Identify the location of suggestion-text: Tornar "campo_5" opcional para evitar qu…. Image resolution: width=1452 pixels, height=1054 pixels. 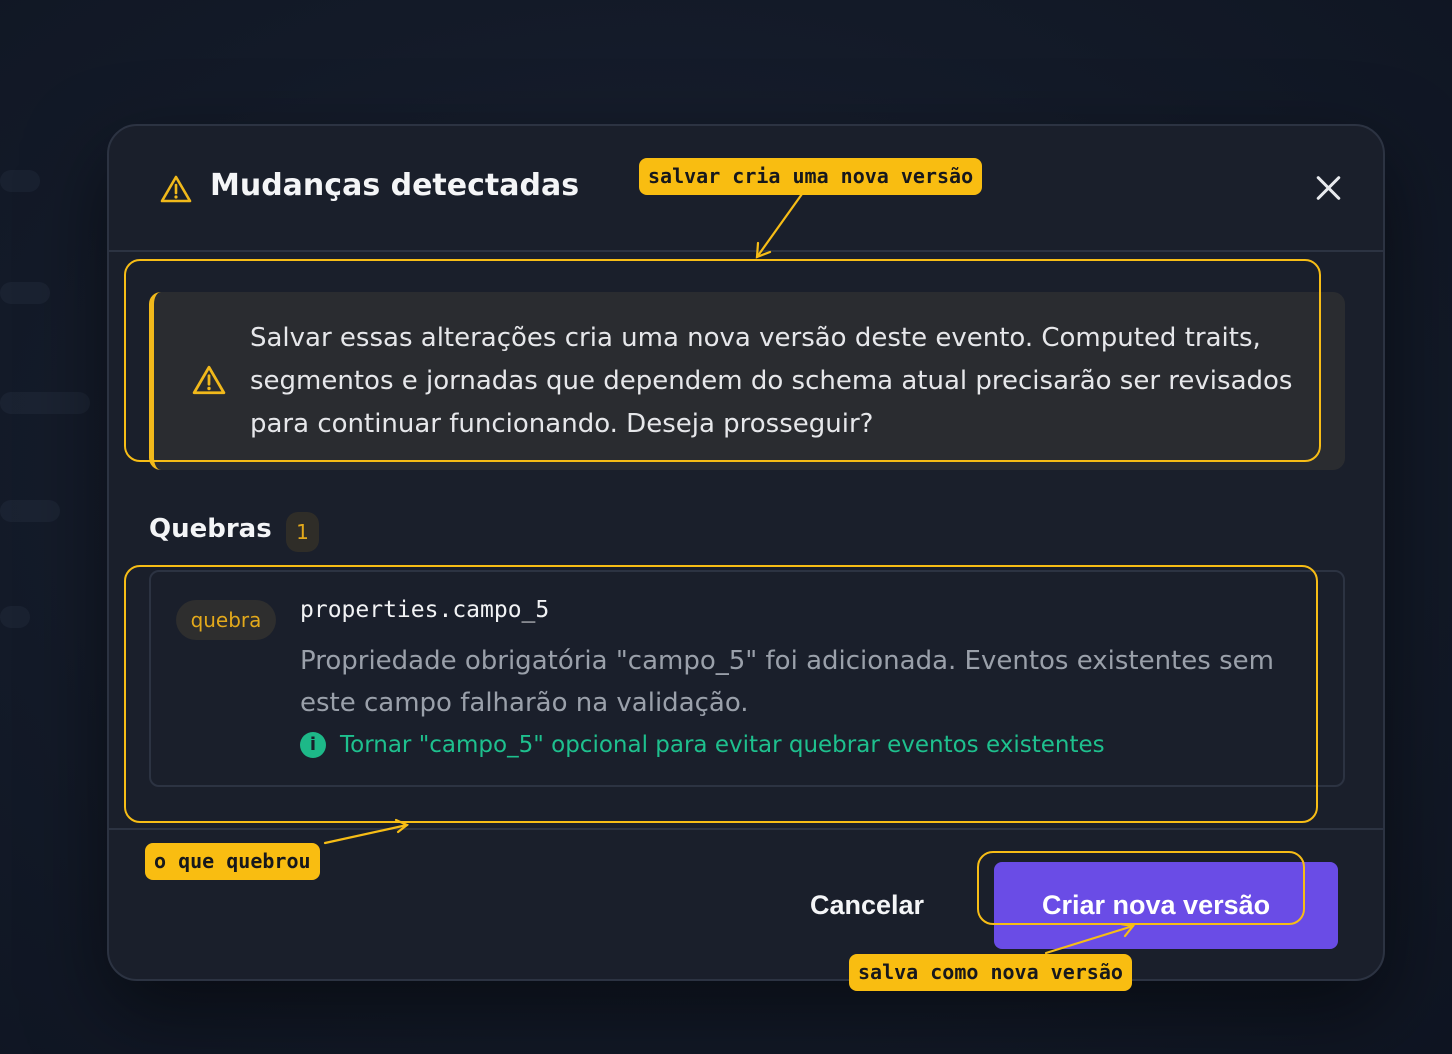
(722, 745).